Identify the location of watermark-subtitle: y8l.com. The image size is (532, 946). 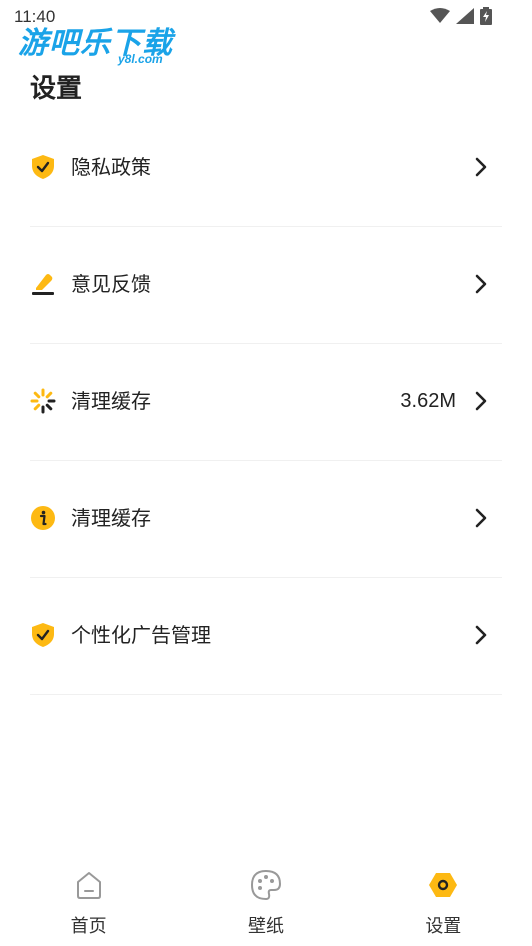
(140, 59).